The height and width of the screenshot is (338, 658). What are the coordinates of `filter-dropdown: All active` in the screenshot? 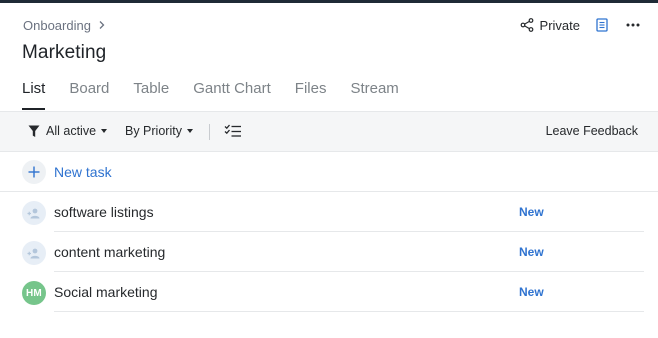 It's located at (68, 131).